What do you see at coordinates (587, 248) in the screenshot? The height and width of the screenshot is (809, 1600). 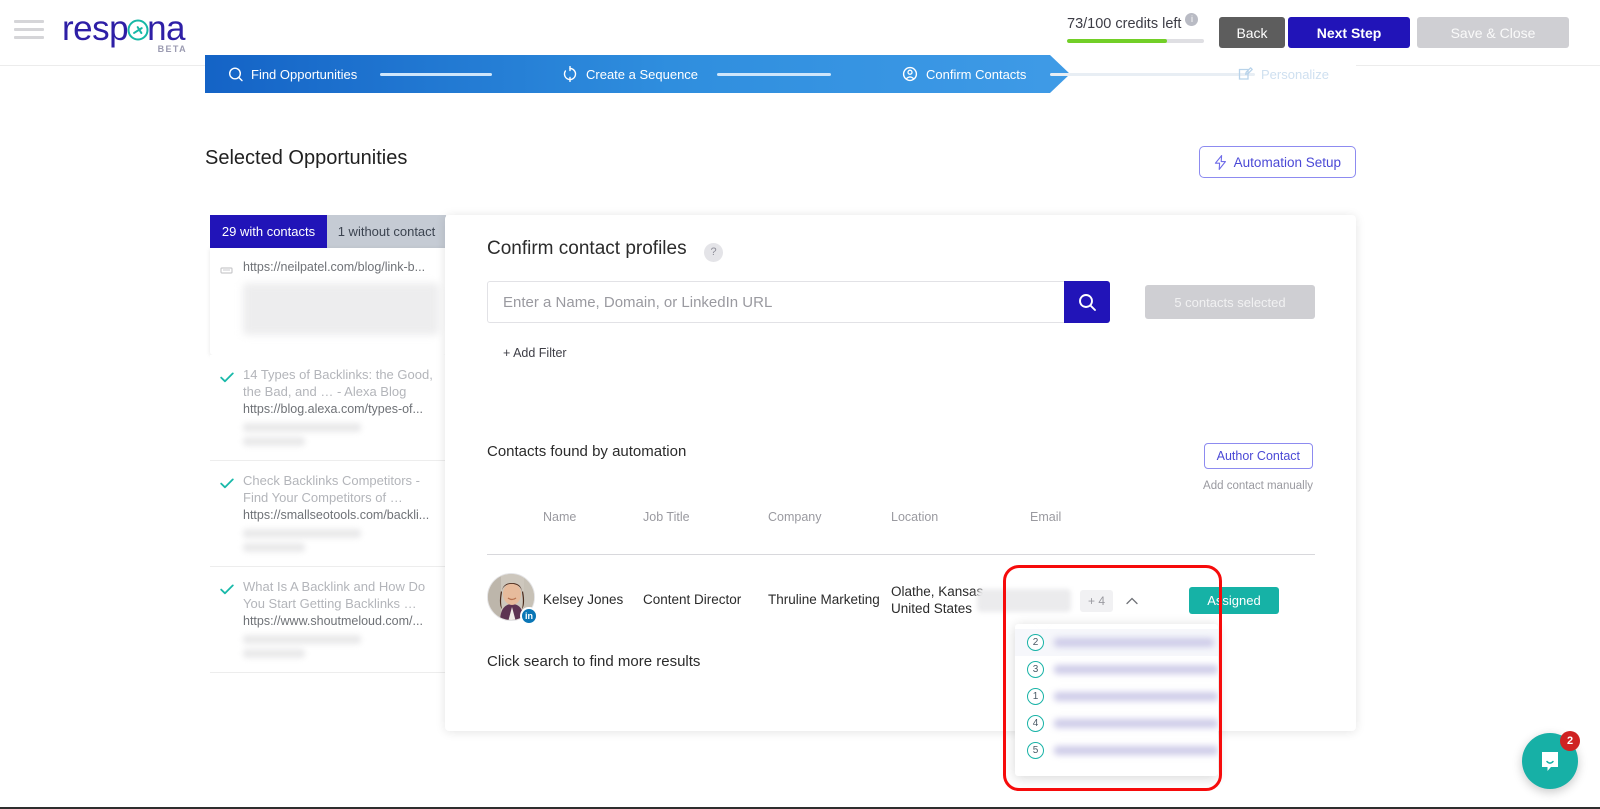 I see `card-title: Confirm contact profiles` at bounding box center [587, 248].